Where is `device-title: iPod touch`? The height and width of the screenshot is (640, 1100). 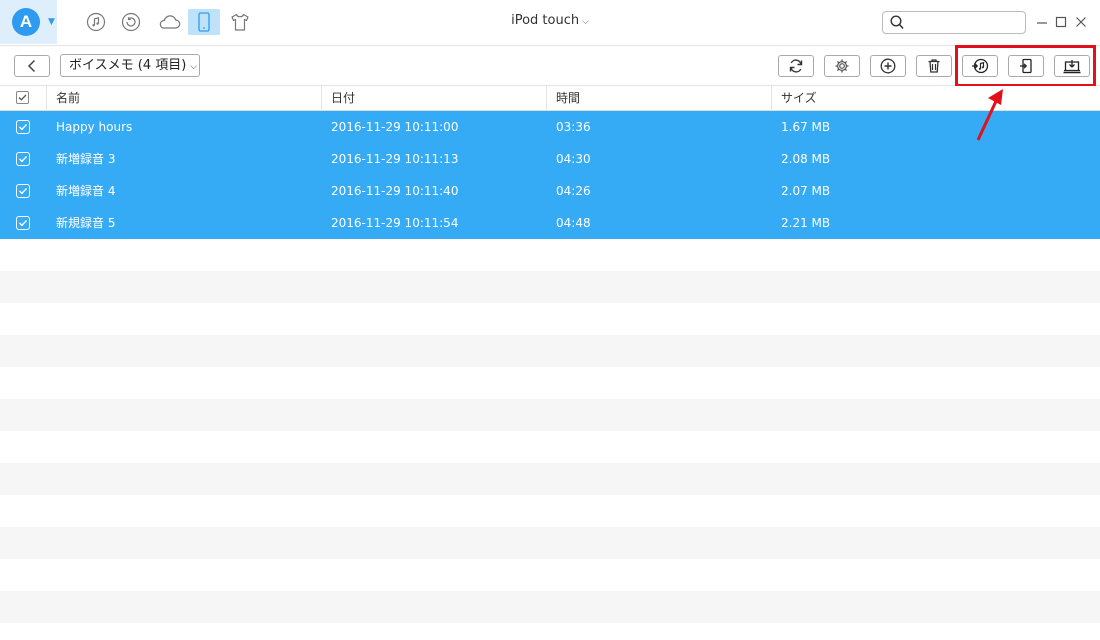 device-title: iPod touch is located at coordinates (545, 20).